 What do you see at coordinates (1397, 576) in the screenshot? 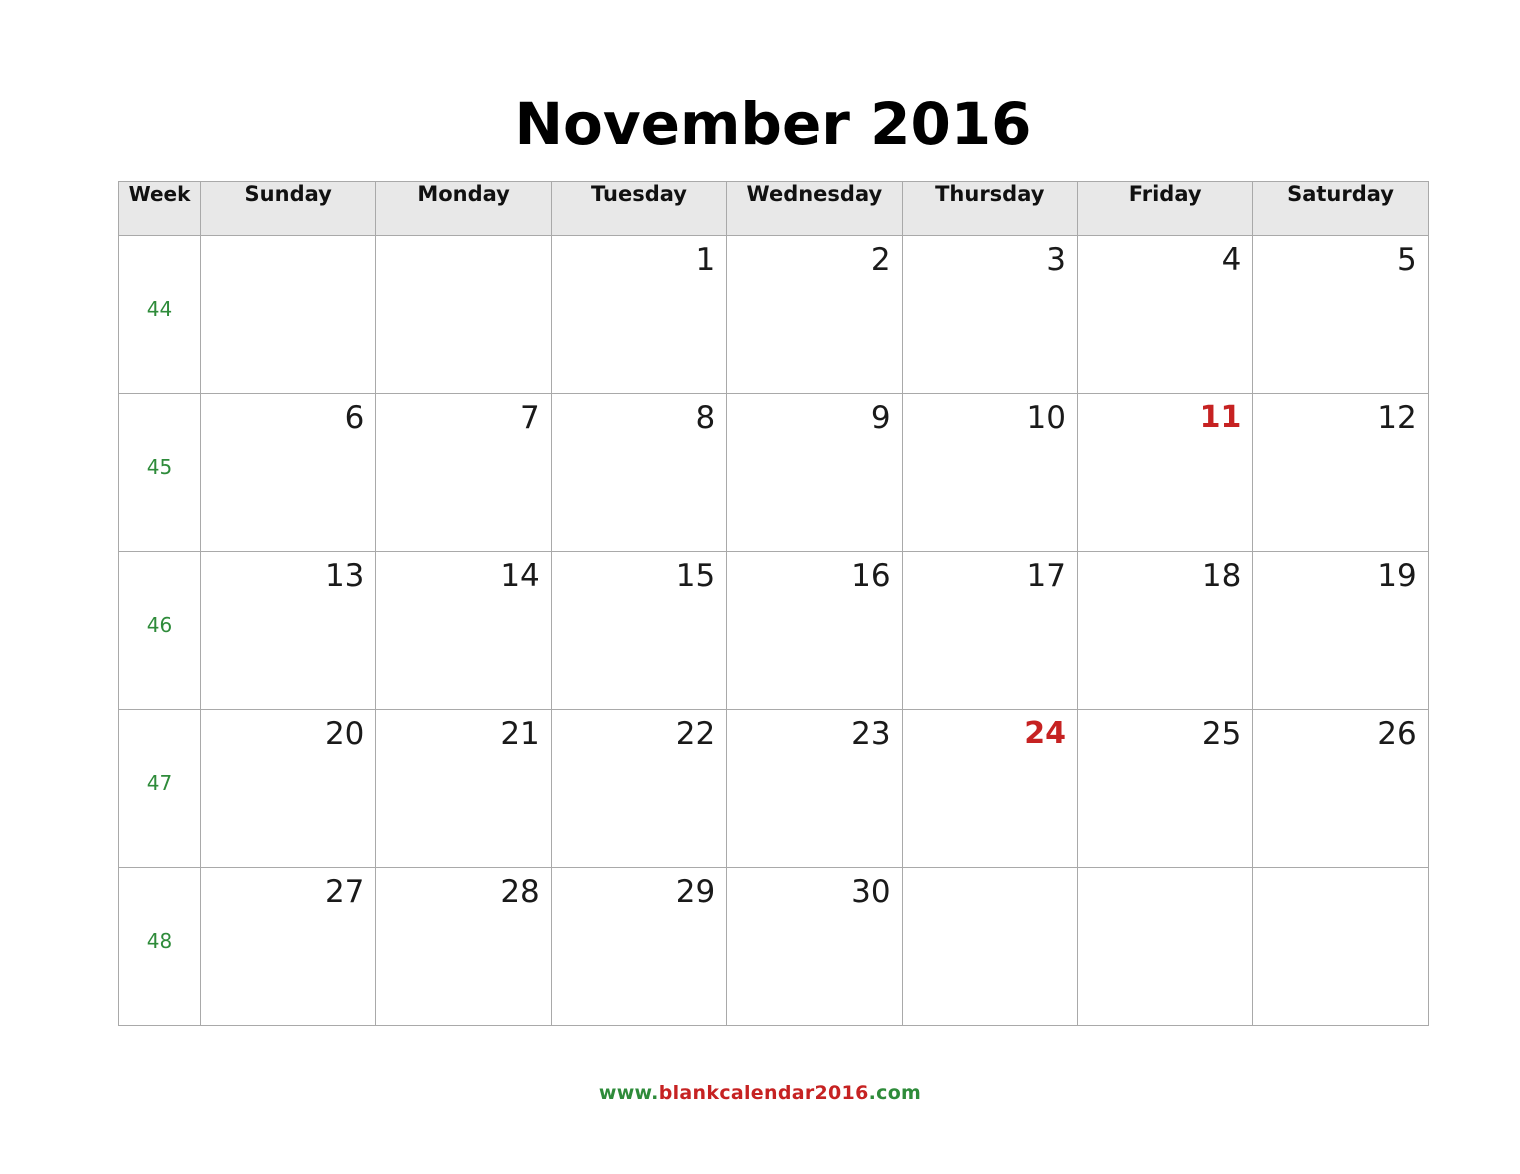
I see `day-number: 19` at bounding box center [1397, 576].